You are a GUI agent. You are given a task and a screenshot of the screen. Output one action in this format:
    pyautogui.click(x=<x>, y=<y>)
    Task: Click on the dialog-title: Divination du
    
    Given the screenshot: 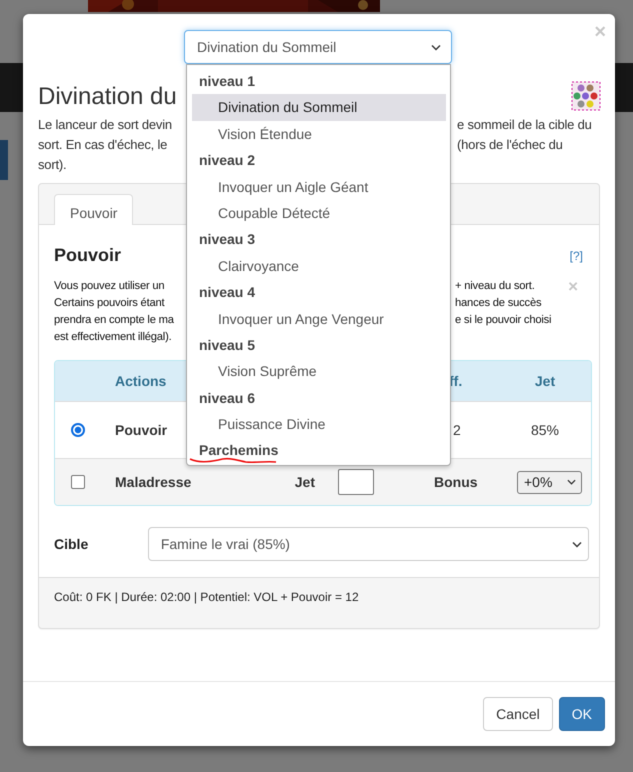 What is the action you would take?
    pyautogui.click(x=107, y=97)
    